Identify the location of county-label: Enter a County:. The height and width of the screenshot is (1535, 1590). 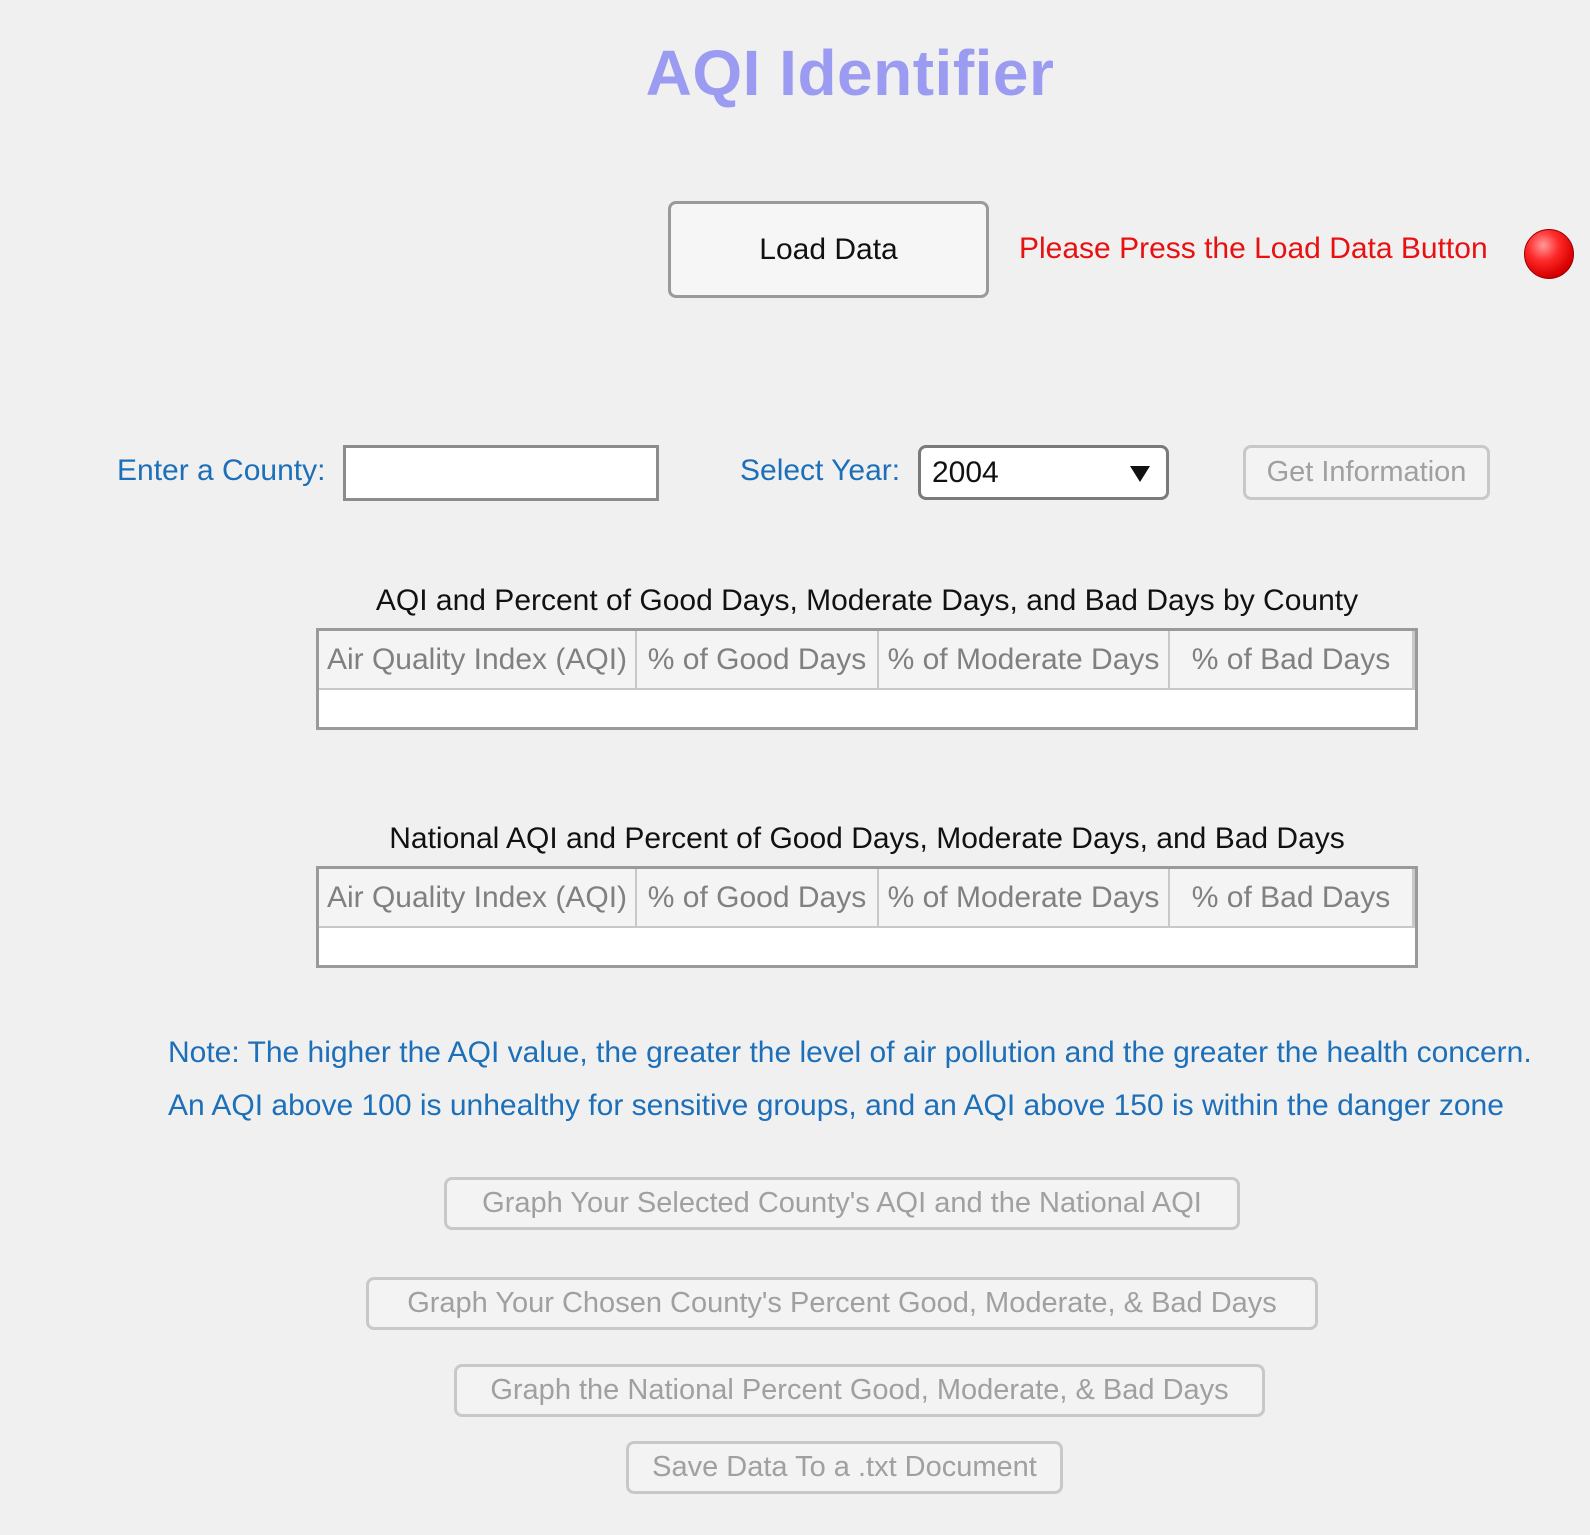
(221, 470).